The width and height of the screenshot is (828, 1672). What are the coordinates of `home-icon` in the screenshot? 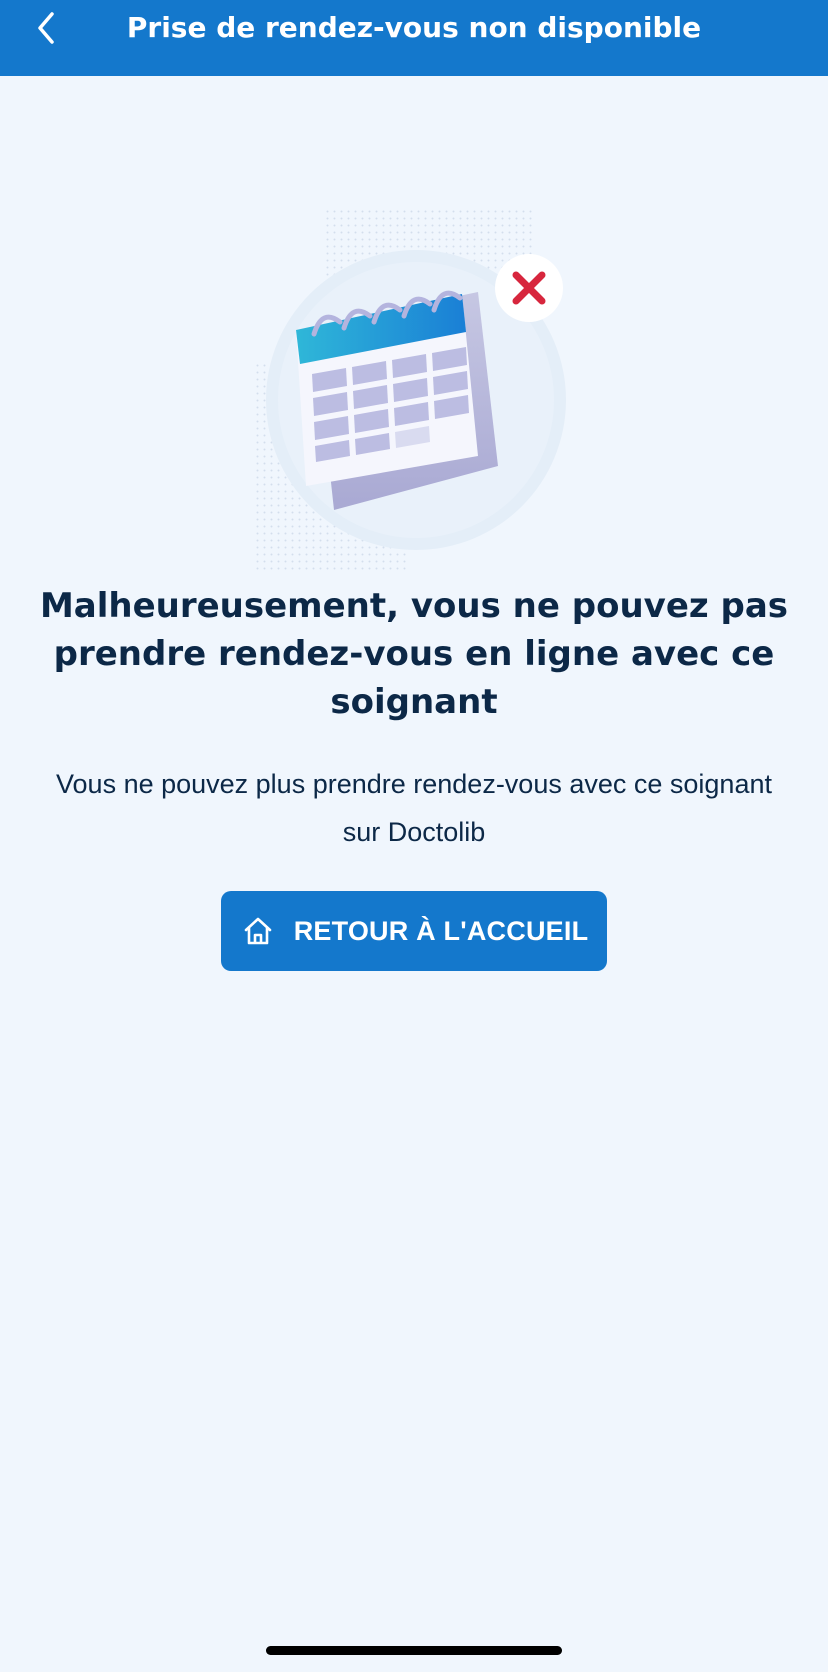 It's located at (258, 931).